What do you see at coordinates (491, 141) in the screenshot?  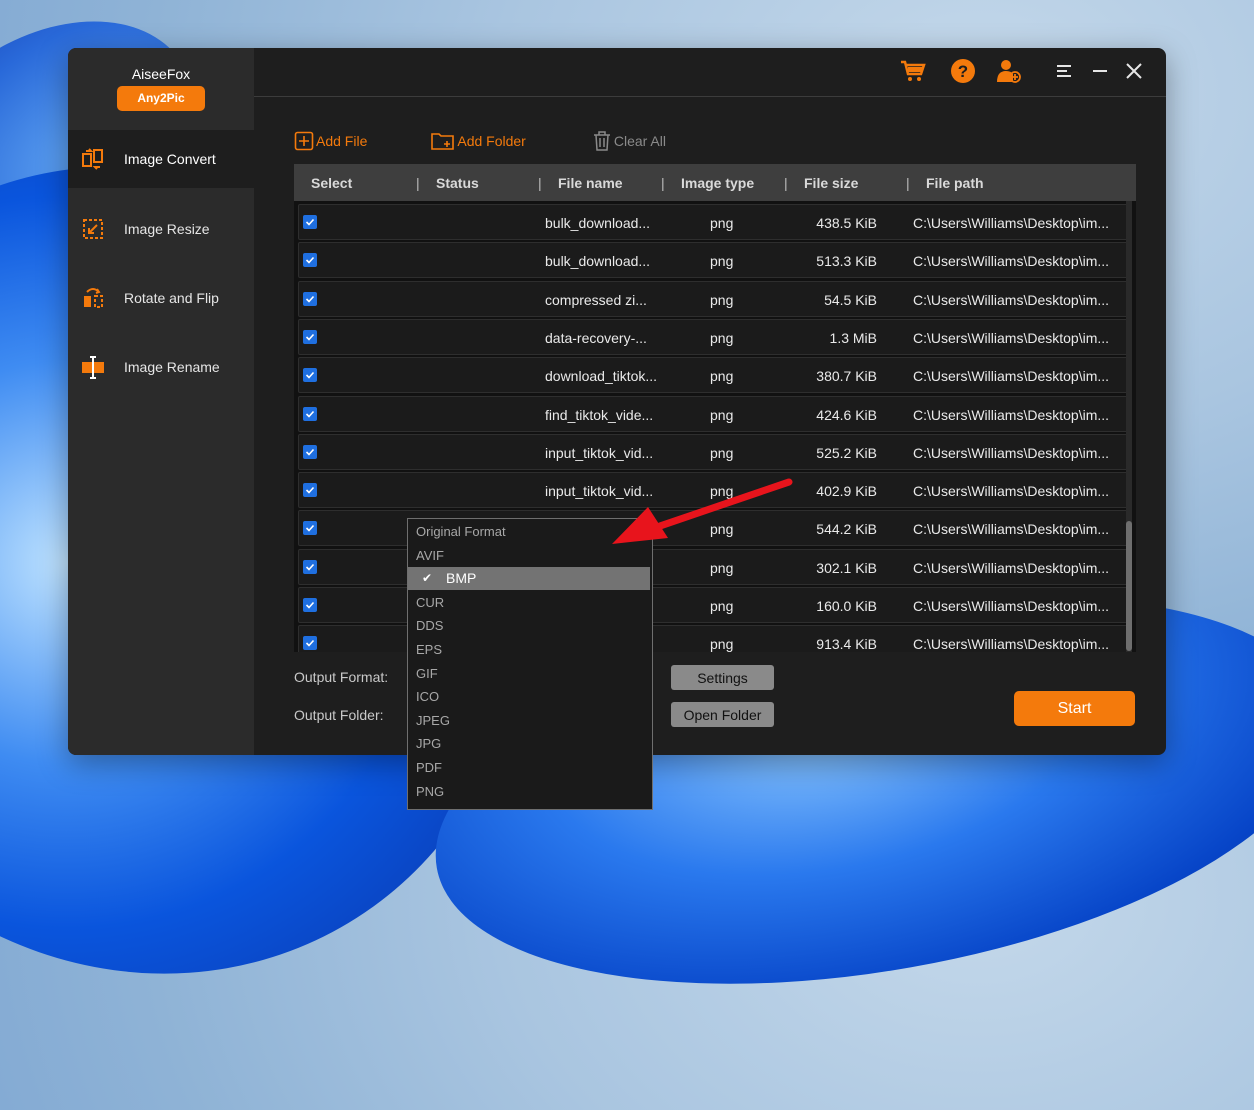 I see `add-folder-label: Add Folder` at bounding box center [491, 141].